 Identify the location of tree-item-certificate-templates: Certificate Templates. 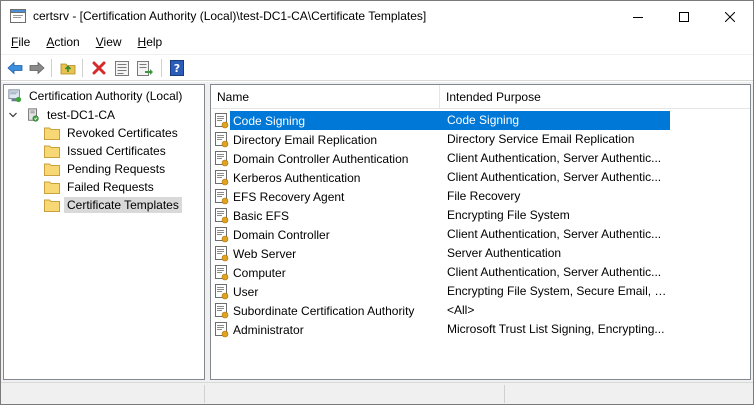
(113, 205).